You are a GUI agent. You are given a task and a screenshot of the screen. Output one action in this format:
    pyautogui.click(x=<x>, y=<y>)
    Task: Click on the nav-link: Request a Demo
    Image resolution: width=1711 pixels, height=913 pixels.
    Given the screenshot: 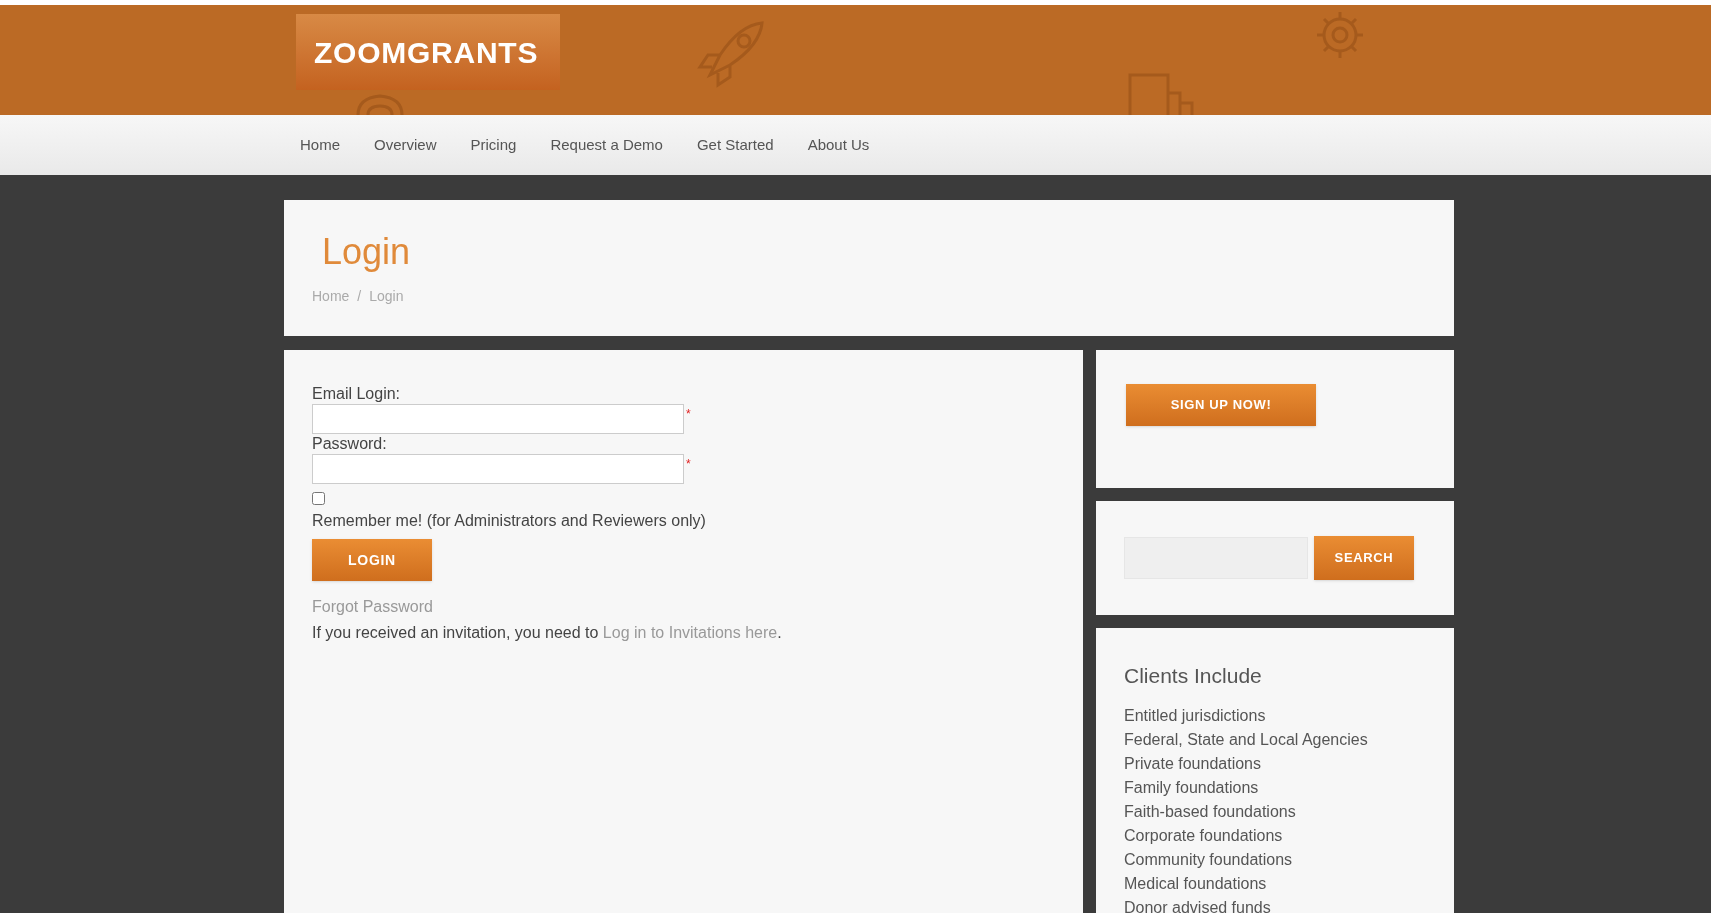 What is the action you would take?
    pyautogui.click(x=606, y=145)
    